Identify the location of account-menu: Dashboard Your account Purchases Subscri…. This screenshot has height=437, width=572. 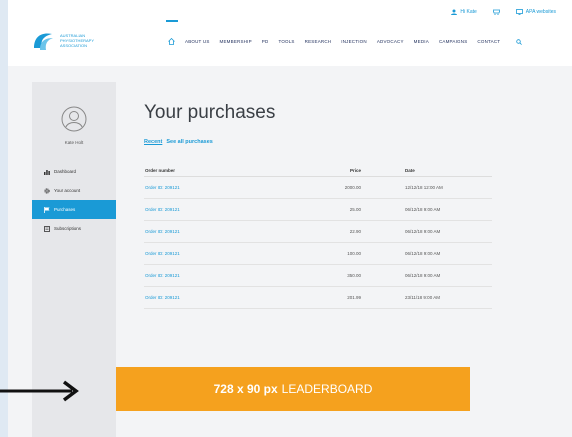
(78, 200).